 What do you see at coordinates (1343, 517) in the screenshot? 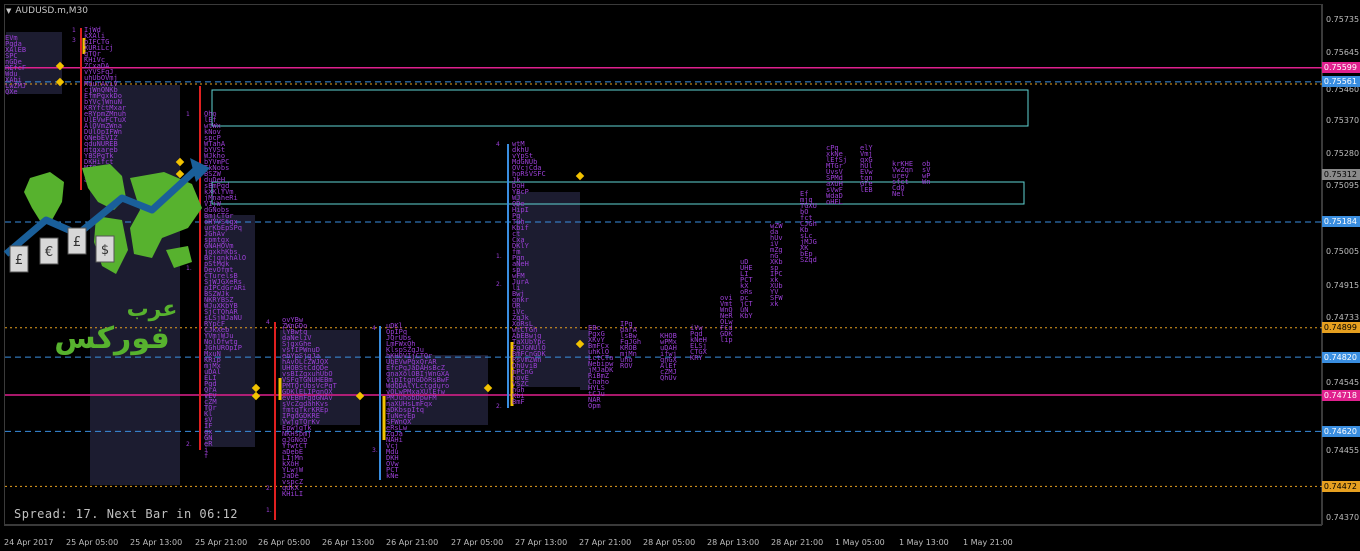
I see `price-axis-label: 0.74370` at bounding box center [1343, 517].